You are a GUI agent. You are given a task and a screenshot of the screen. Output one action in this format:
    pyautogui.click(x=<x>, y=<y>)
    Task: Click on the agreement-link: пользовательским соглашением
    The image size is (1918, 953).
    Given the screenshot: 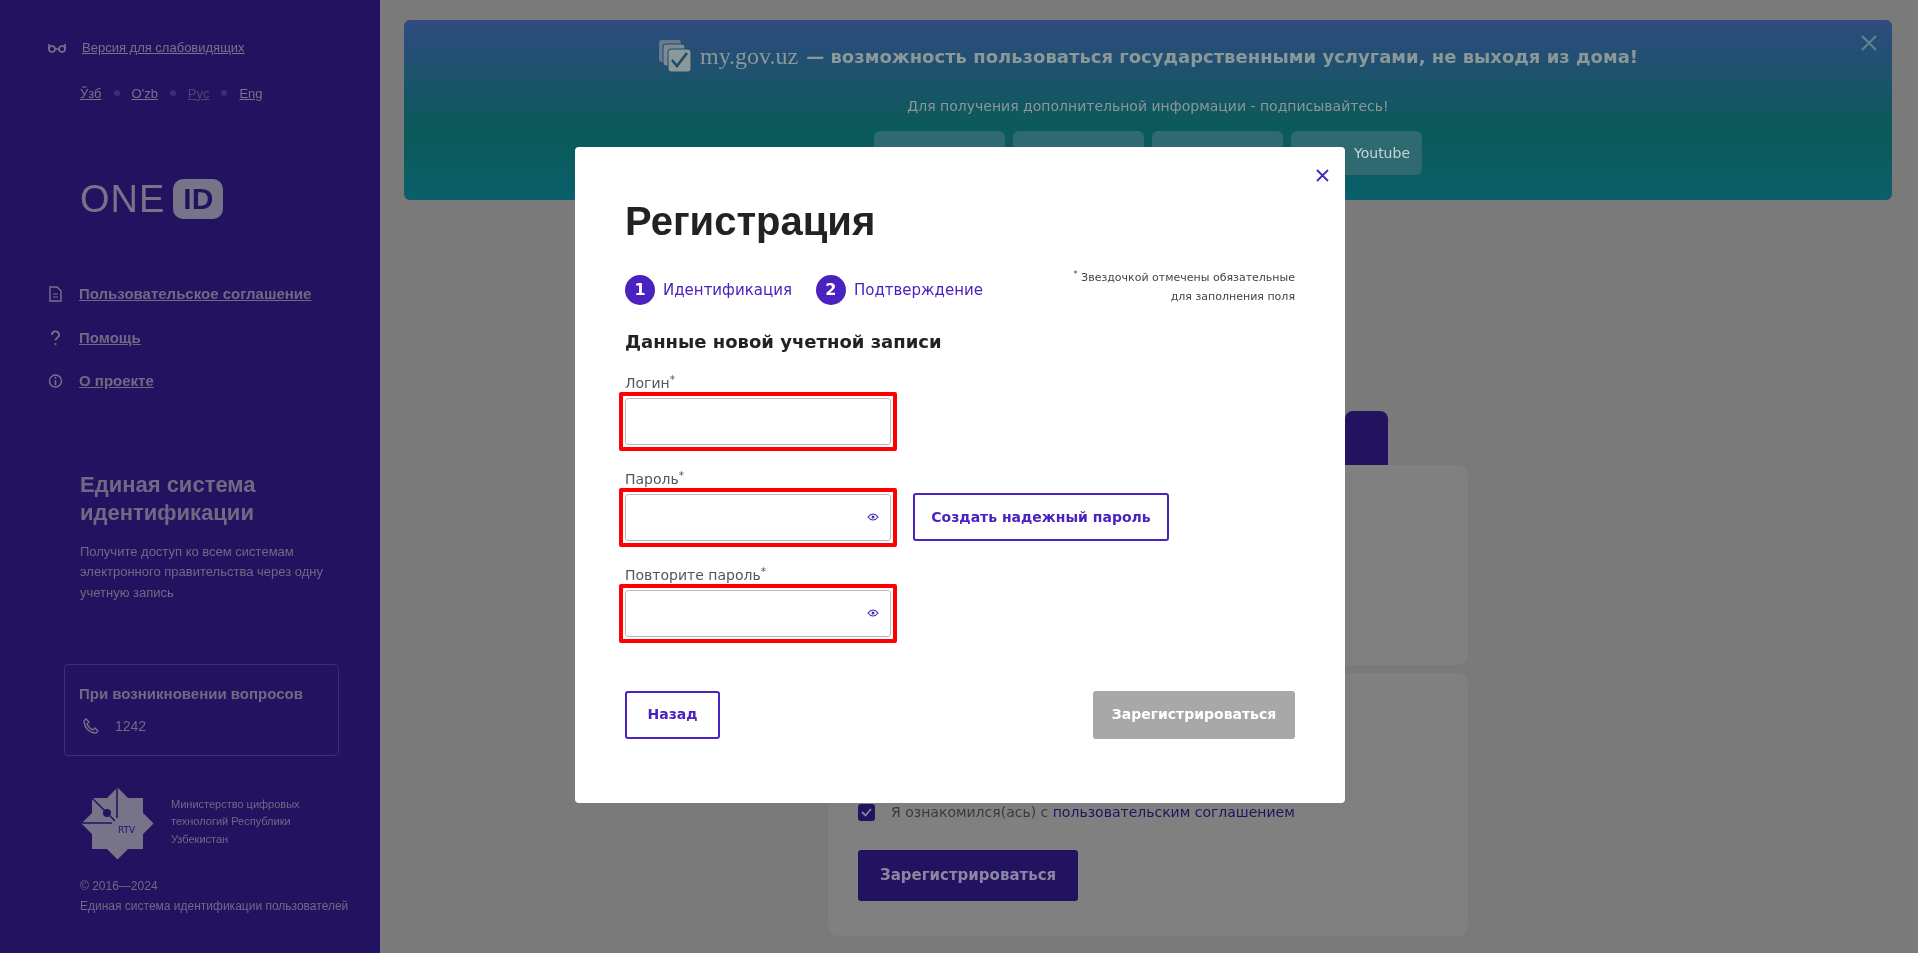 What is the action you would take?
    pyautogui.click(x=1173, y=812)
    